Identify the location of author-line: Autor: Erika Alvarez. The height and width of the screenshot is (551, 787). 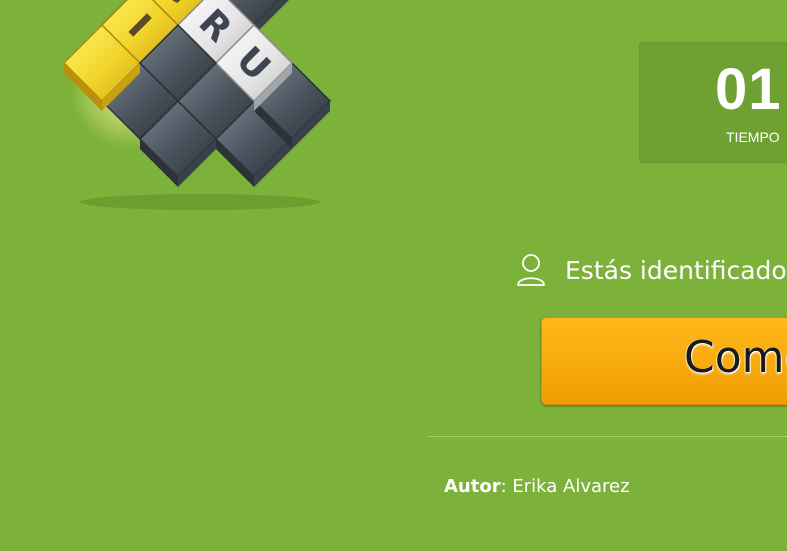
(537, 486).